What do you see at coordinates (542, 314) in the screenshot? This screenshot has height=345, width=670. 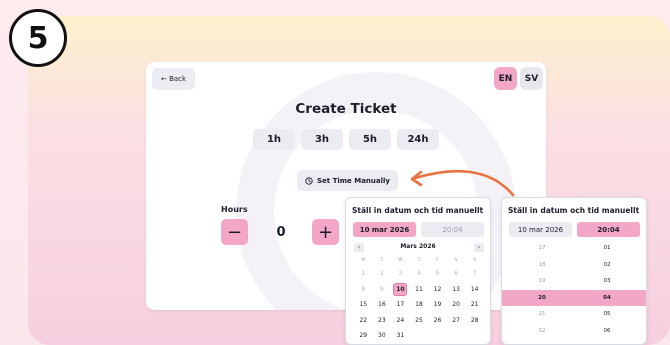 I see `hour-option: 21` at bounding box center [542, 314].